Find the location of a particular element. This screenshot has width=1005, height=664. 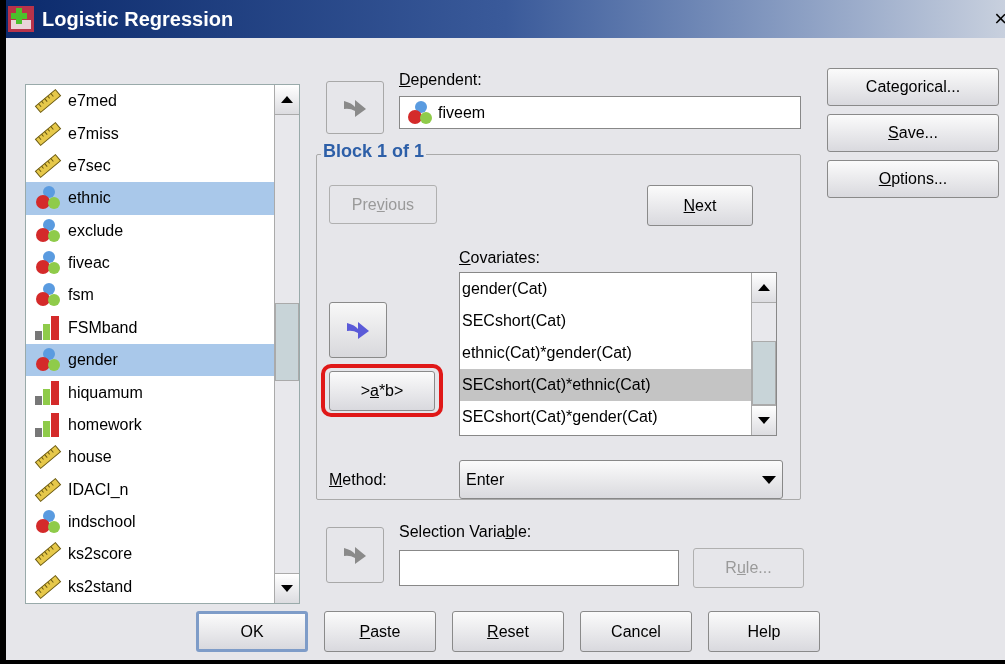

app-icon is located at coordinates (21, 19).